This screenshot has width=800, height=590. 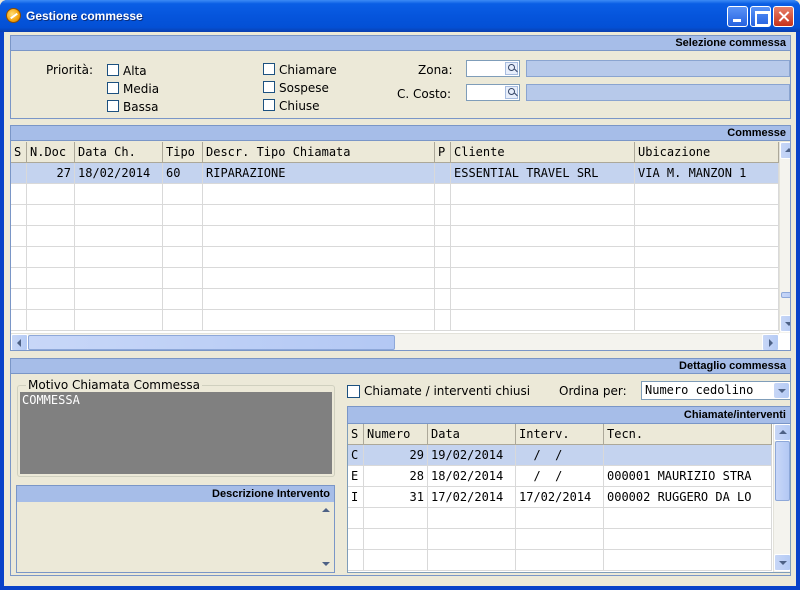 I want to click on chiuse-checkbox, so click(x=269, y=105).